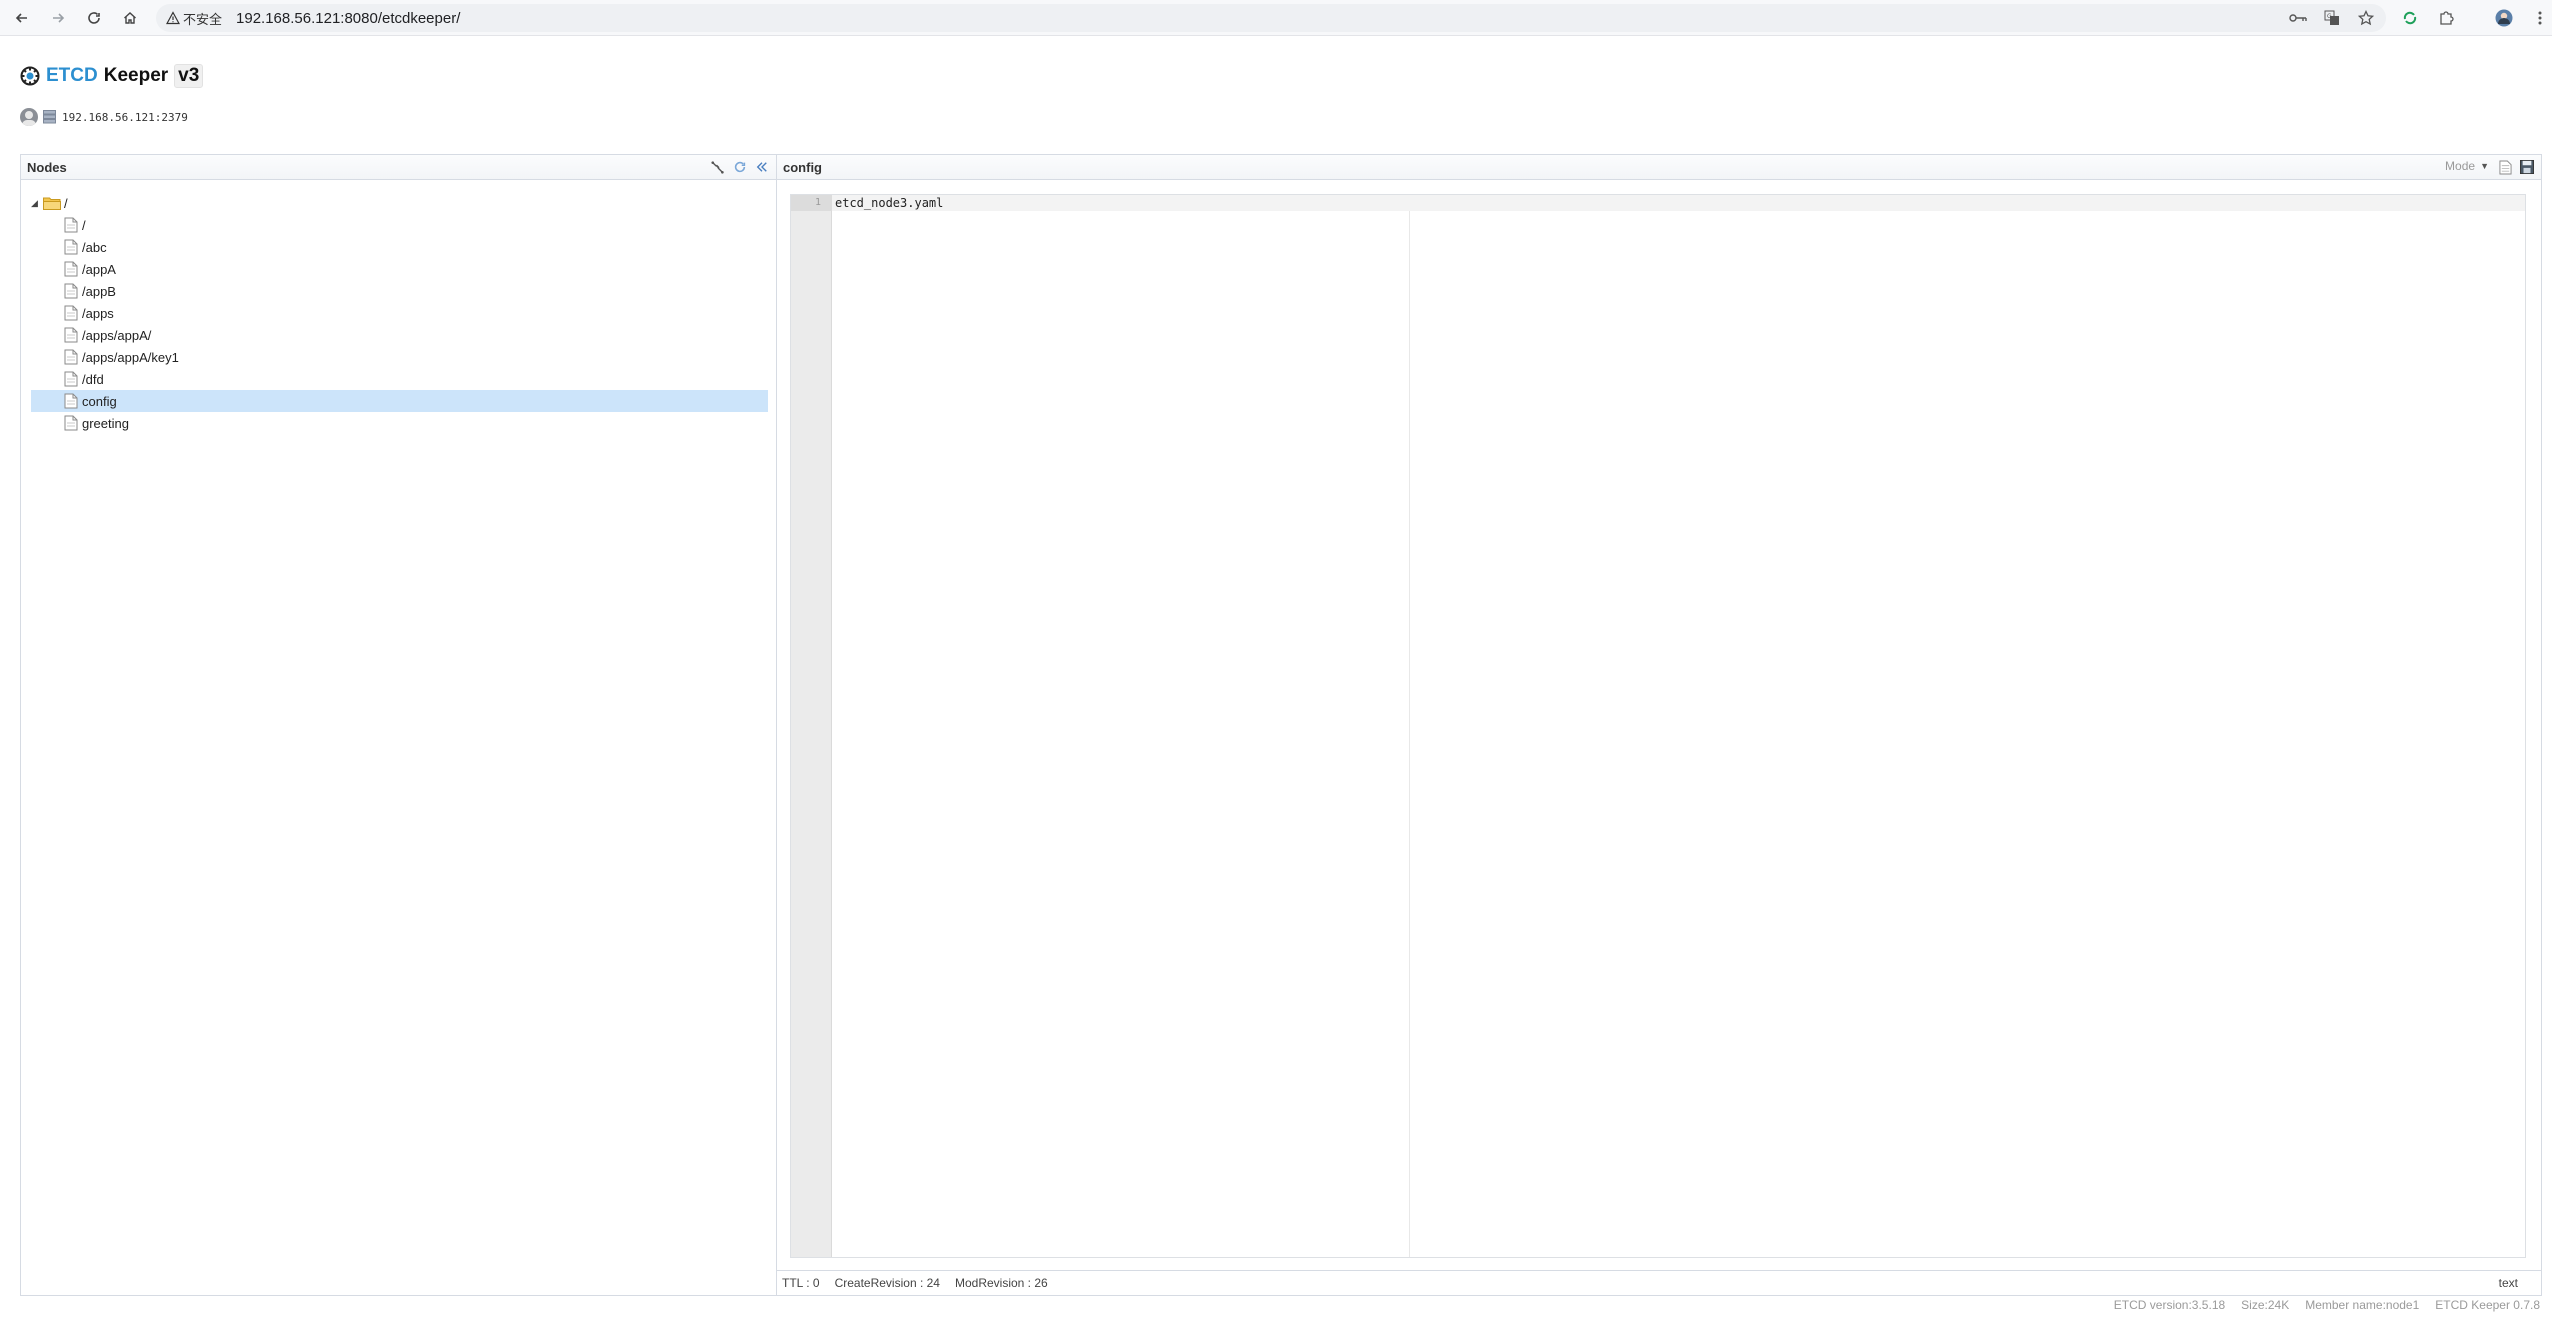 The image size is (2552, 1333). What do you see at coordinates (37, 203) in the screenshot?
I see `expand-caret-icon: ◢` at bounding box center [37, 203].